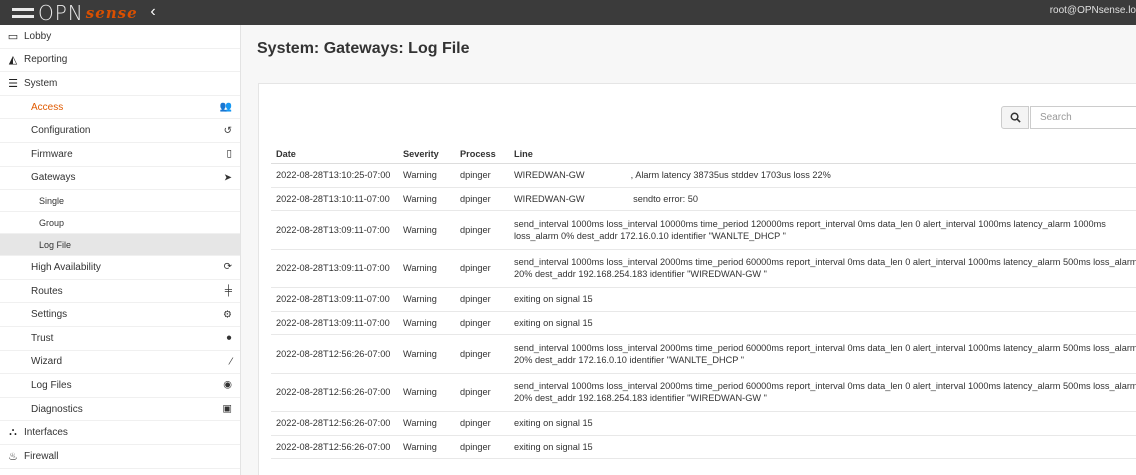  What do you see at coordinates (120, 410) in the screenshot?
I see `sidebar-item-diagnostics: Diagnostics ▣` at bounding box center [120, 410].